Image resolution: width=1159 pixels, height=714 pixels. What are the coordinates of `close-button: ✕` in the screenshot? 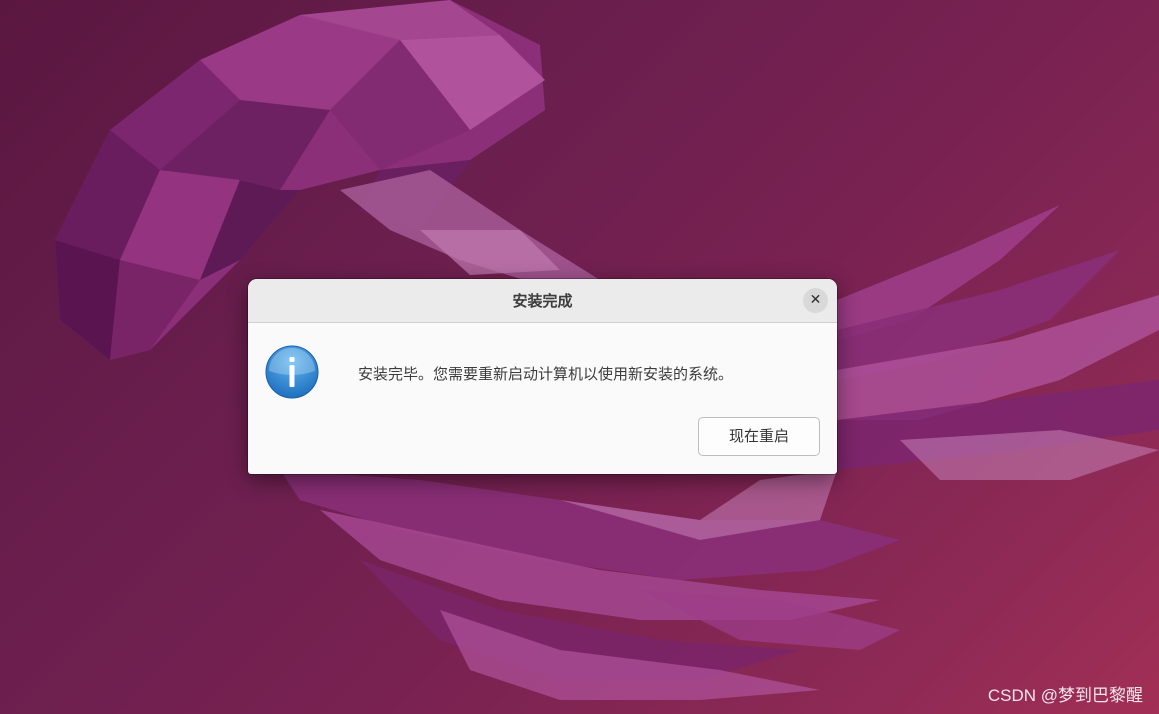 It's located at (815, 300).